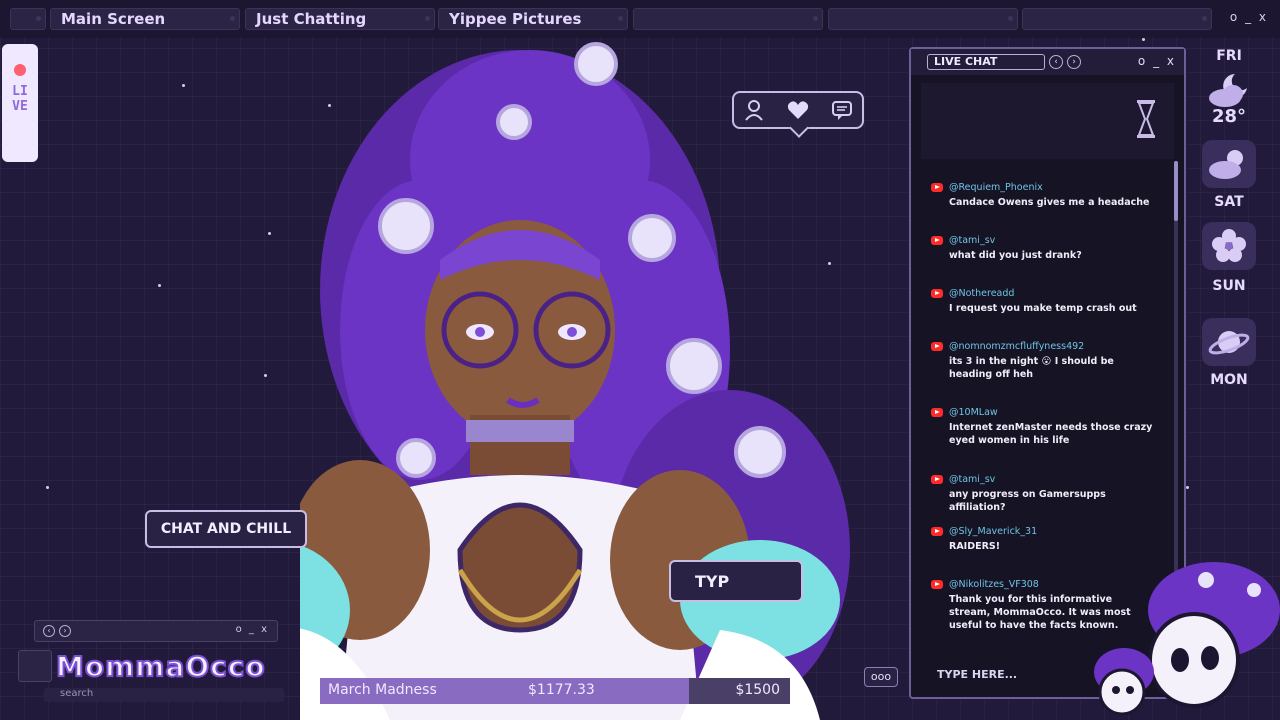 The image size is (1280, 720). Describe the element at coordinates (156, 631) in the screenshot. I see `logo-mini-window: ‹ › o _ x` at that location.